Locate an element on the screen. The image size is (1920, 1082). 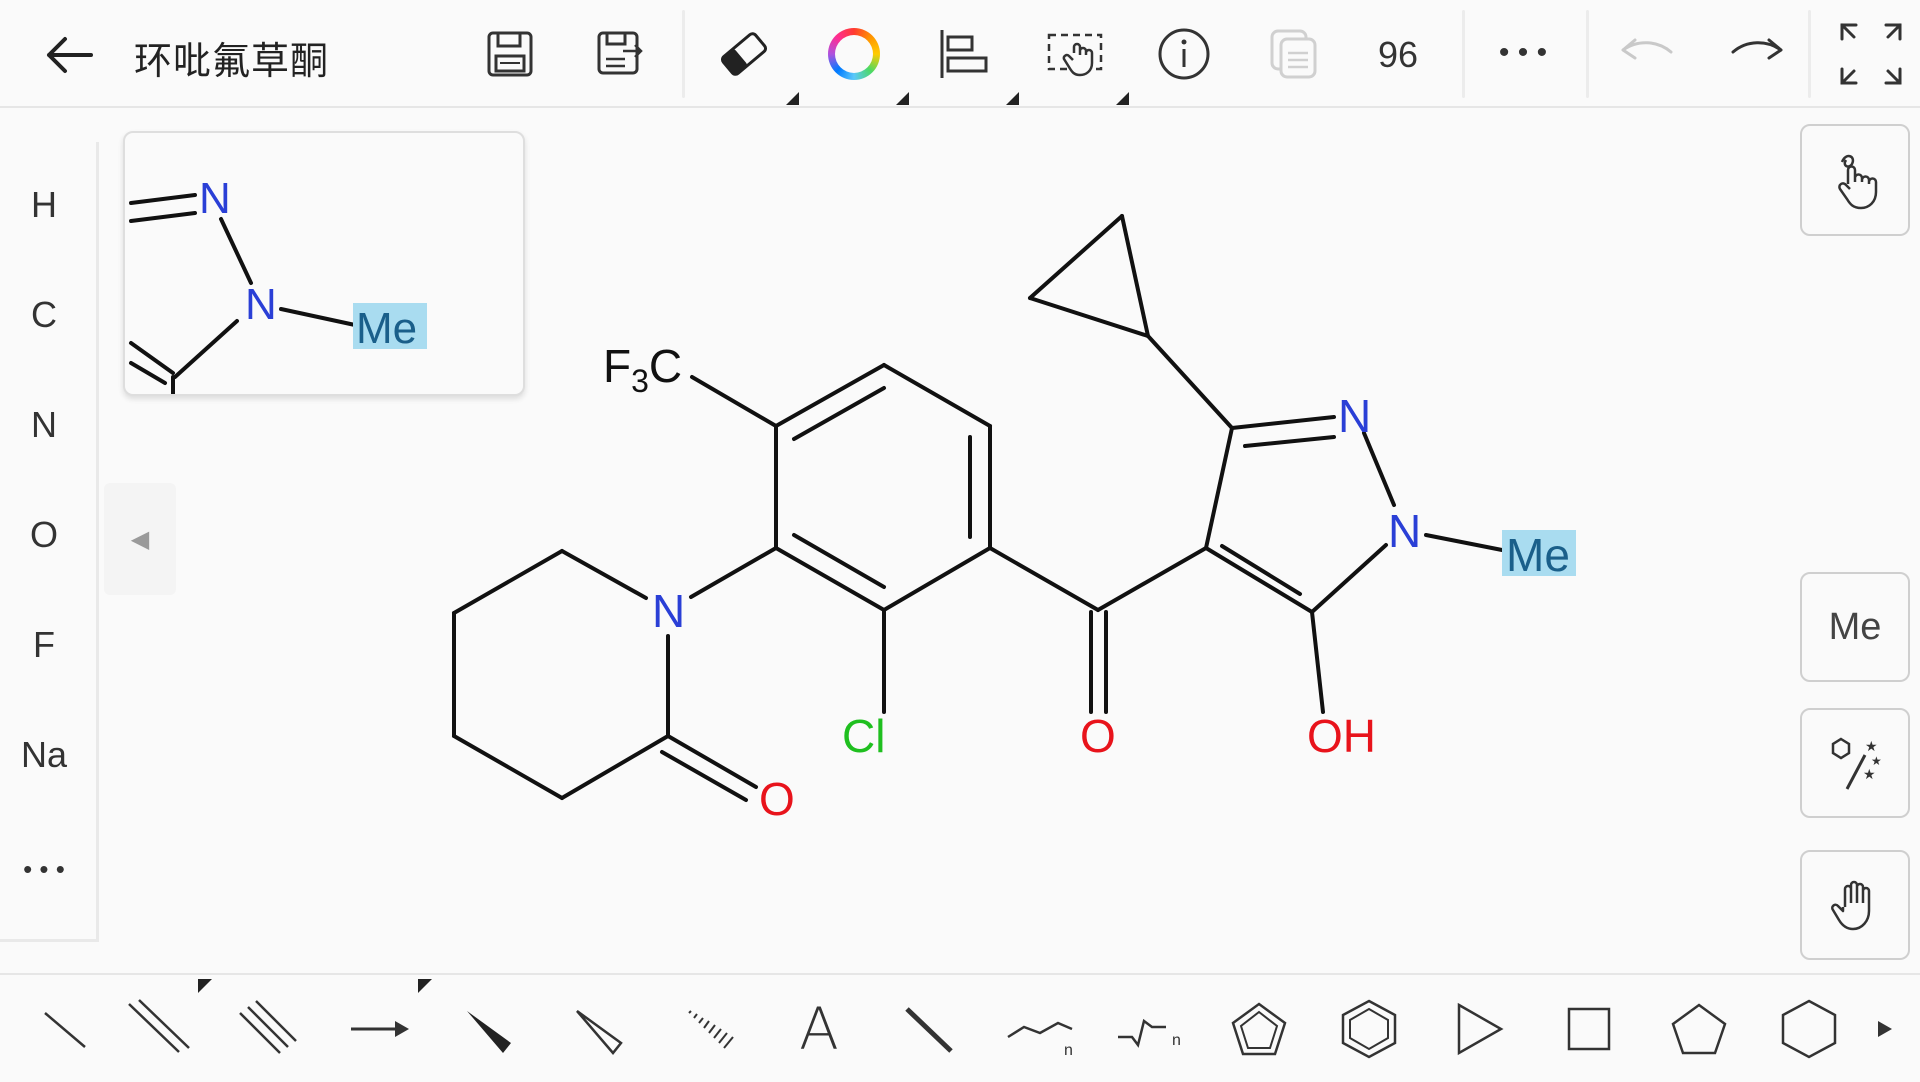
triangle-icon is located at coordinates (1479, 1028).